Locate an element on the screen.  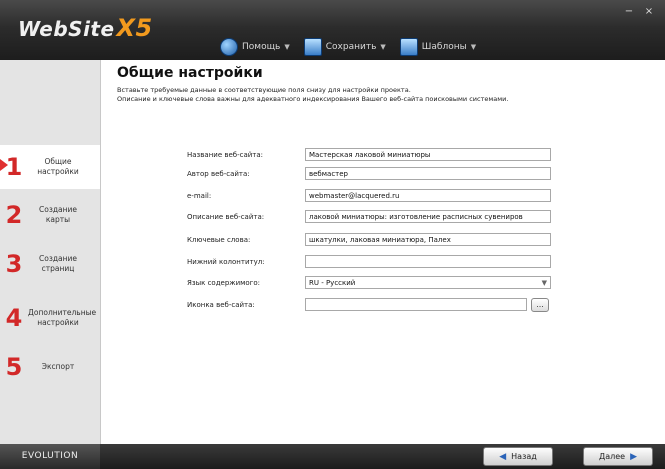
back-button-label: Назад is located at coordinates (524, 456).